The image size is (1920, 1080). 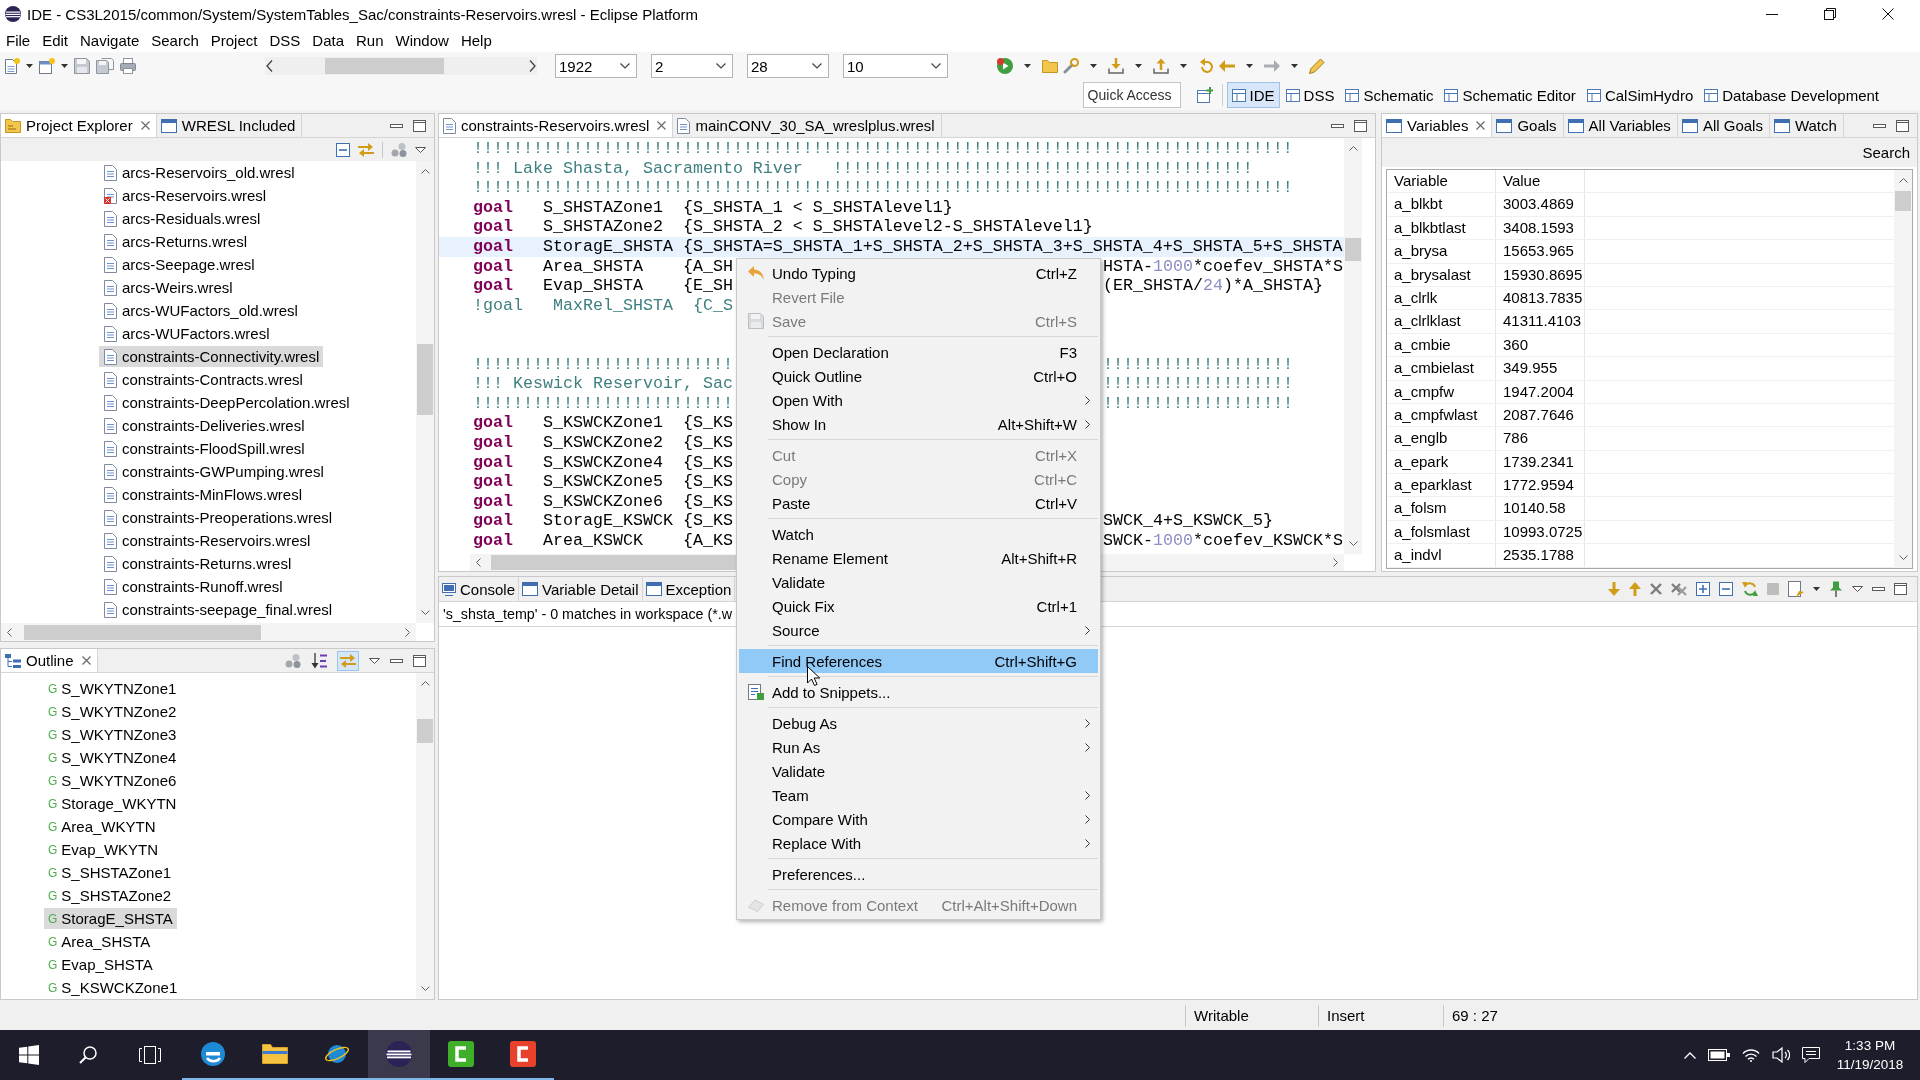 I want to click on table-cell: 1739.2341, so click(x=1540, y=462).